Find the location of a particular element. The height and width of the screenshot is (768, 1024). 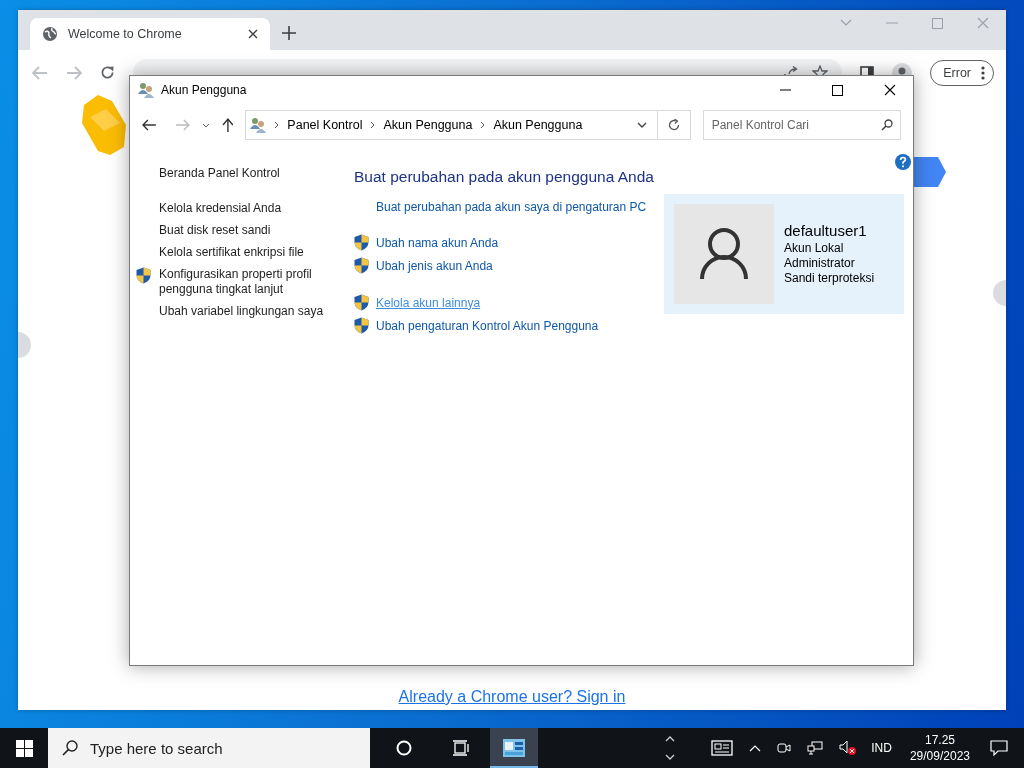

close-icon is located at coordinates (890, 90).